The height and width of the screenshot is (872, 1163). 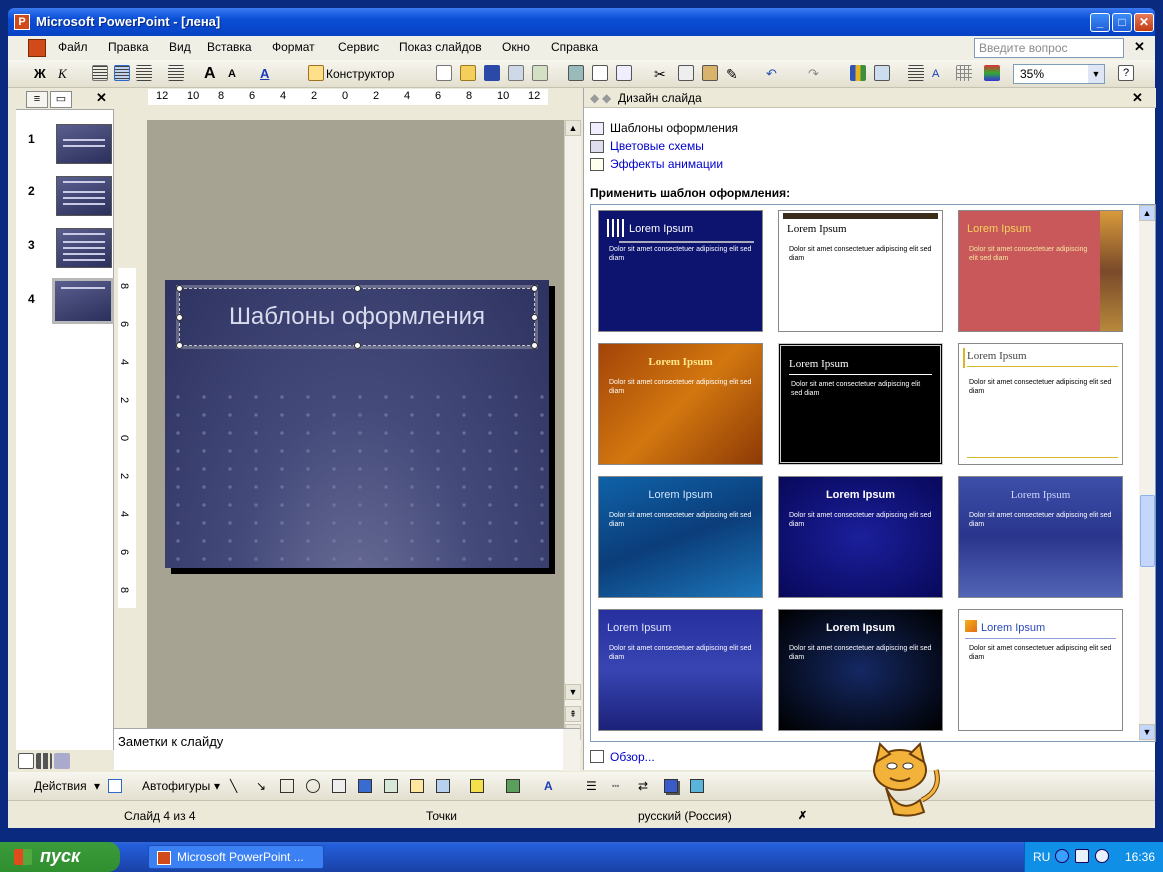 What do you see at coordinates (360, 74) in the screenshot?
I see `designer-button: Конструктор` at bounding box center [360, 74].